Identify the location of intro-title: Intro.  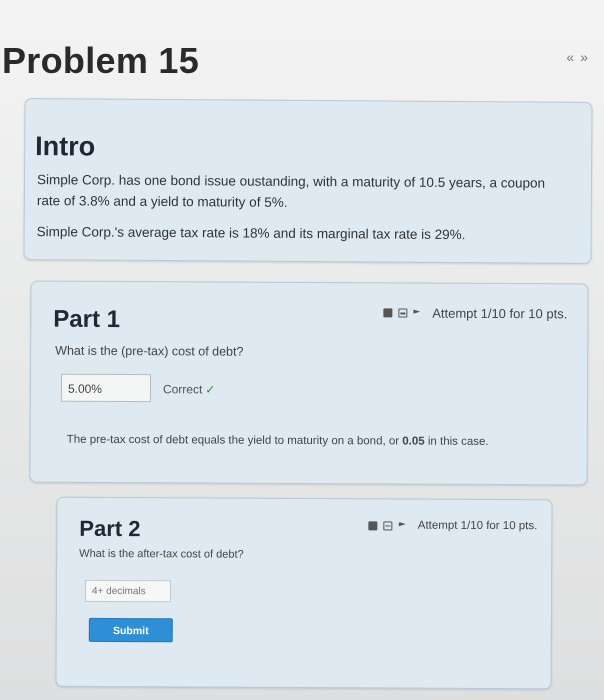
(65, 146).